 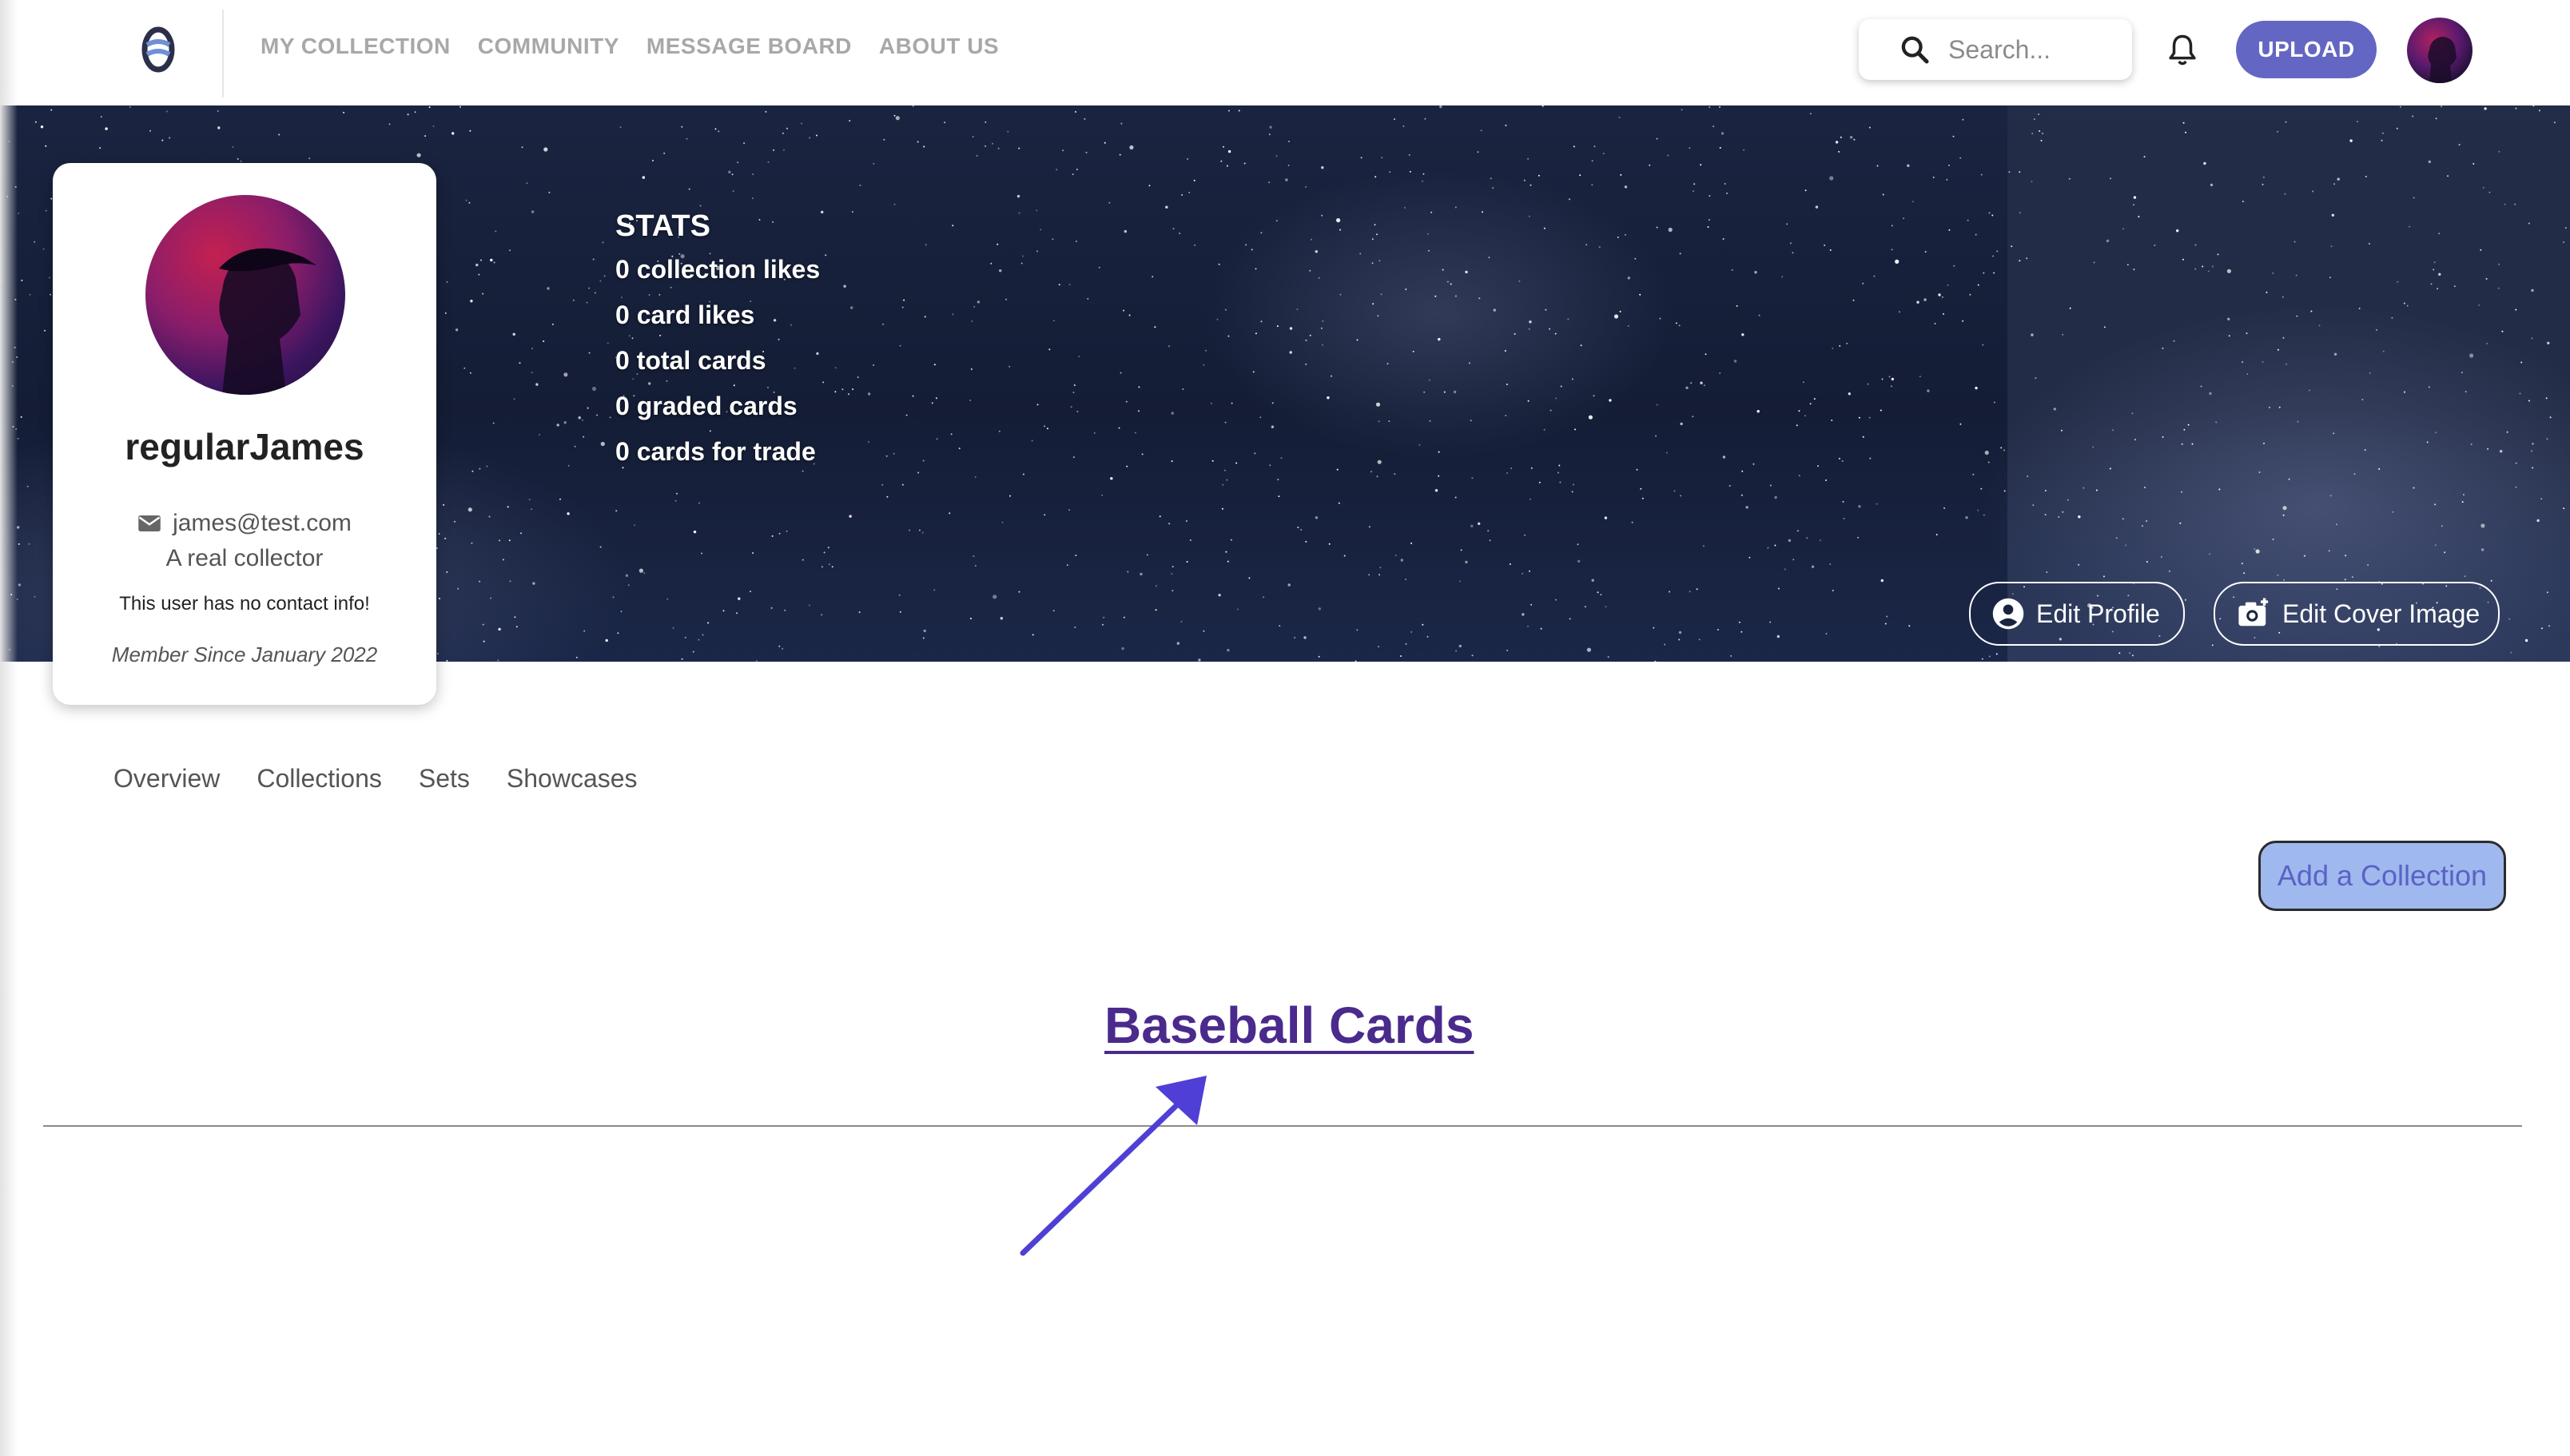 What do you see at coordinates (2077, 614) in the screenshot?
I see `edit-profile-button: Edit Profile` at bounding box center [2077, 614].